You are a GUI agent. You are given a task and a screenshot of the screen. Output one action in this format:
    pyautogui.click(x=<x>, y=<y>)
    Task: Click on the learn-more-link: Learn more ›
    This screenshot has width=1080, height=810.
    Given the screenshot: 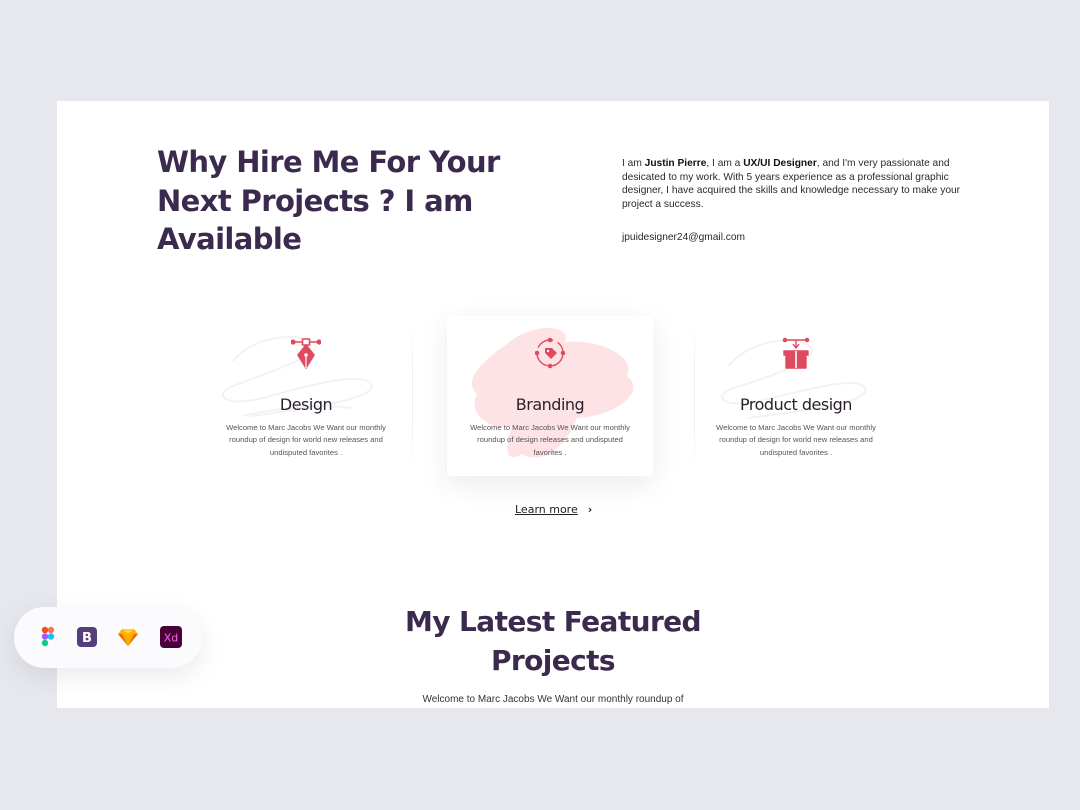 What is the action you would take?
    pyautogui.click(x=553, y=509)
    